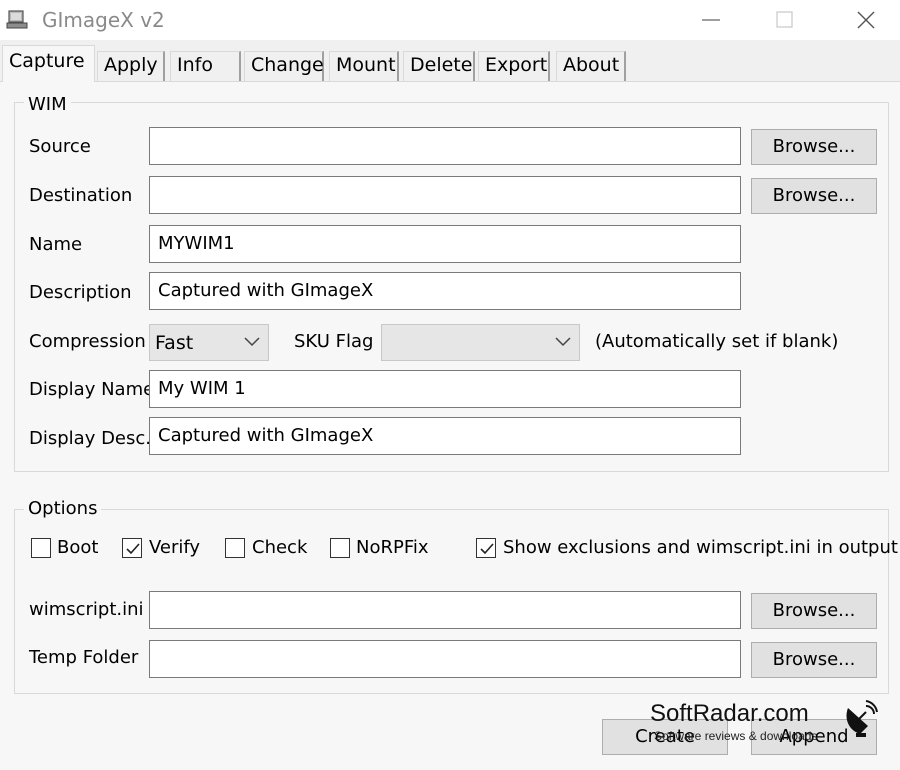 This screenshot has width=900, height=770. I want to click on temp-folder-label: Temp Folder, so click(84, 657).